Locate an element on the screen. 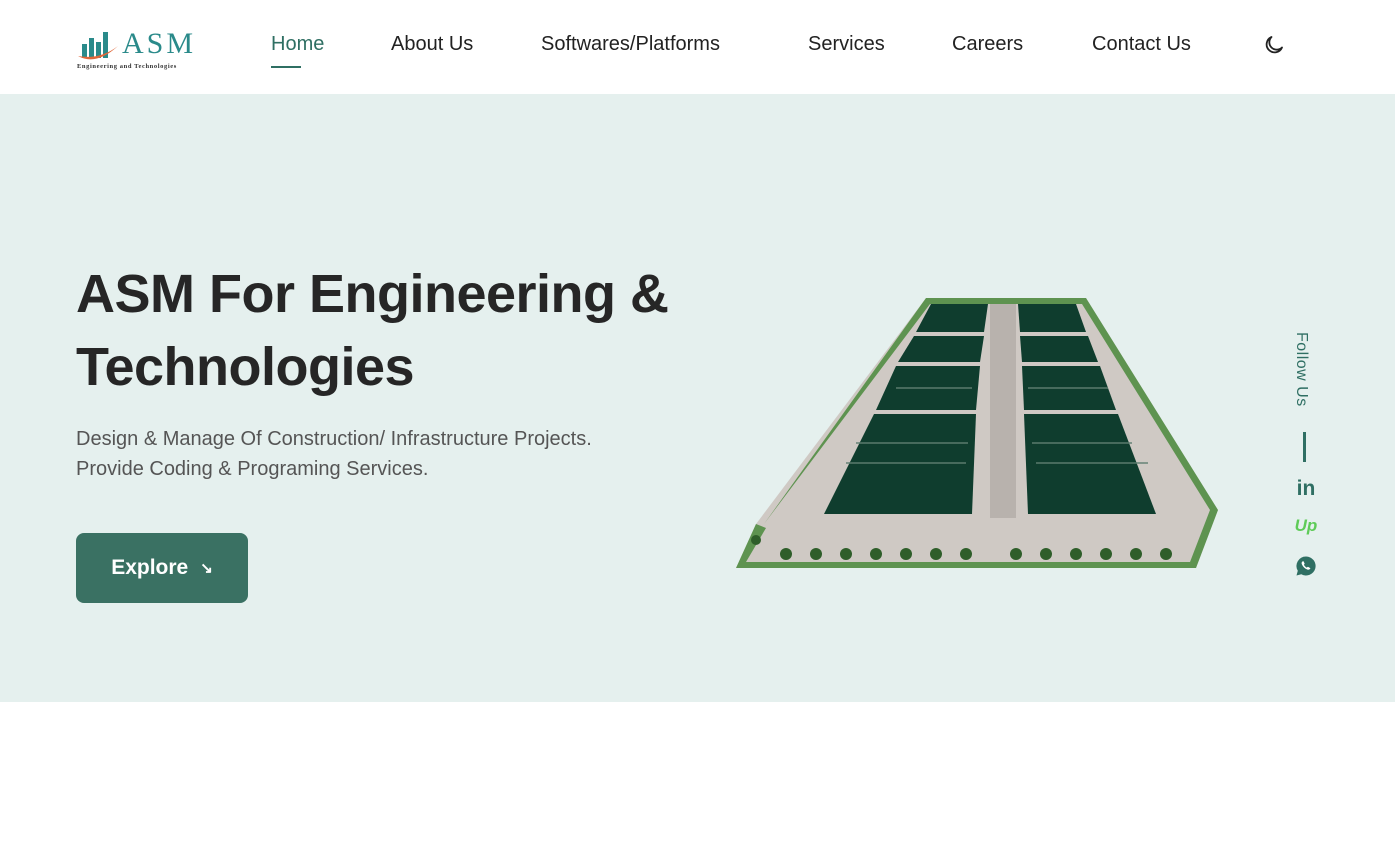  moon-icon is located at coordinates (1274, 45).